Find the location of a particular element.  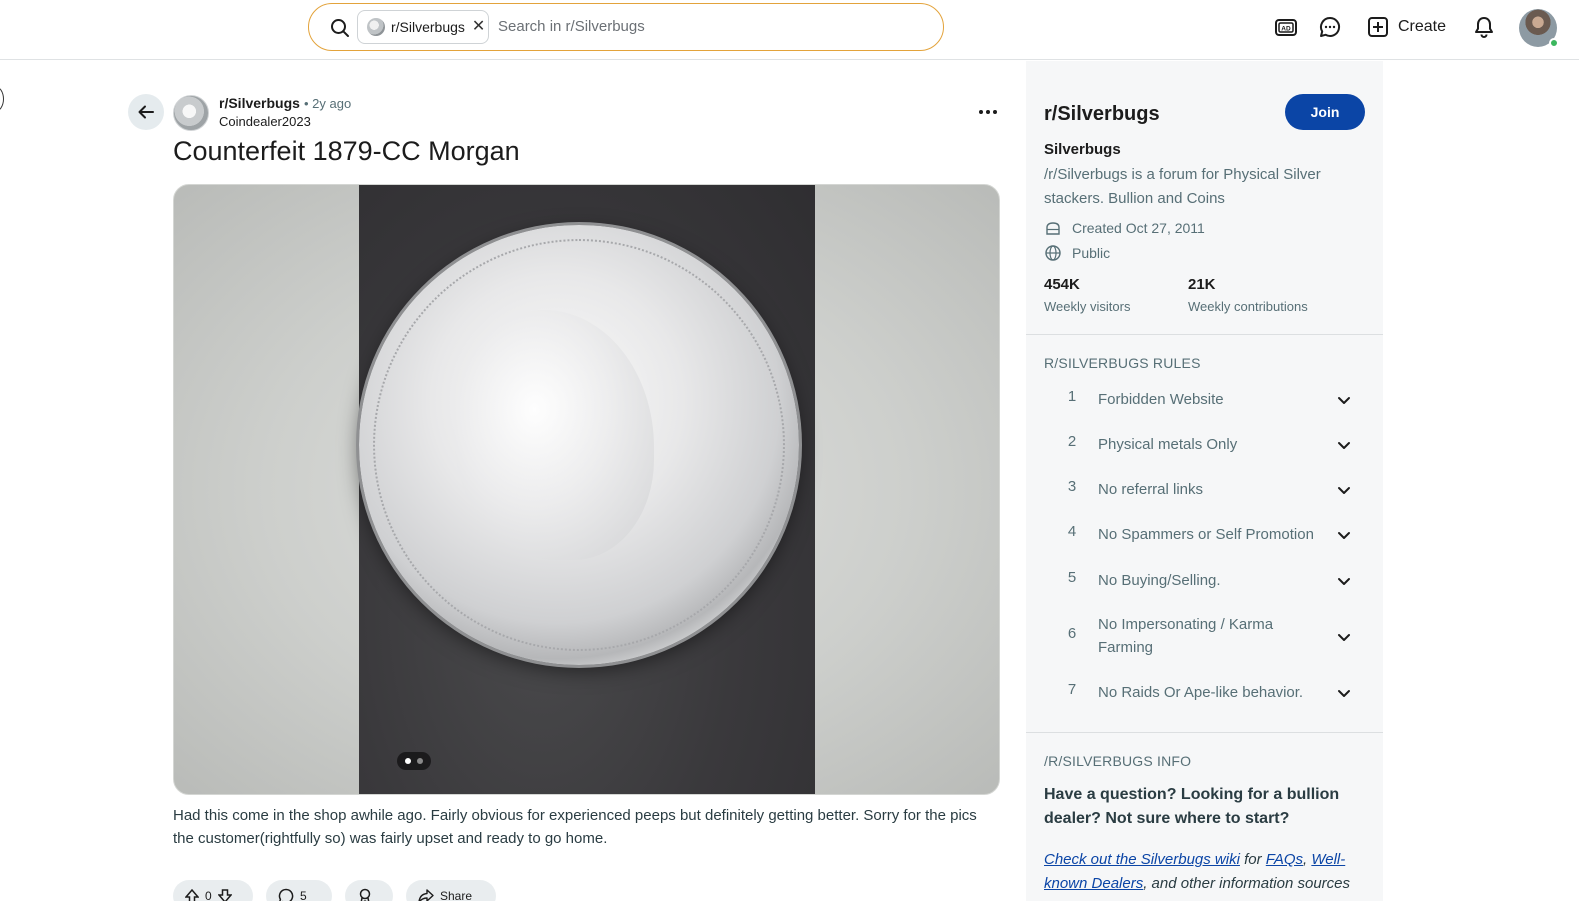

rule-number: 3 is located at coordinates (1072, 486).